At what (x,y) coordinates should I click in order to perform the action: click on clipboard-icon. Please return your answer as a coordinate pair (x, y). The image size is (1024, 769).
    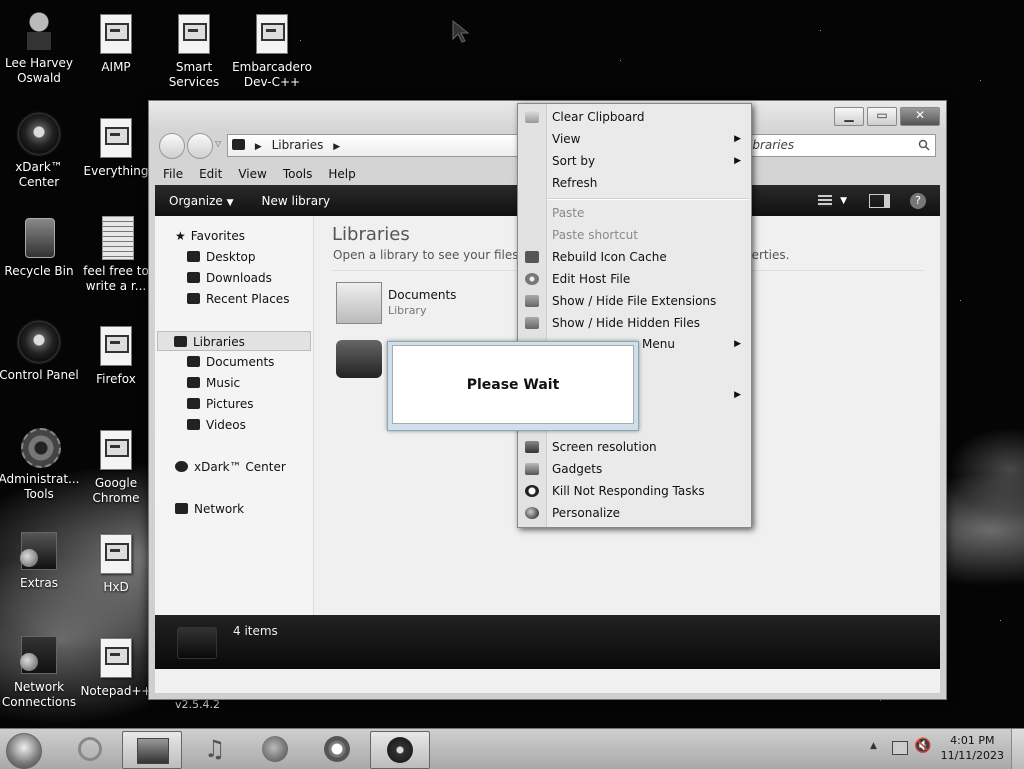
    Looking at the image, I should click on (532, 117).